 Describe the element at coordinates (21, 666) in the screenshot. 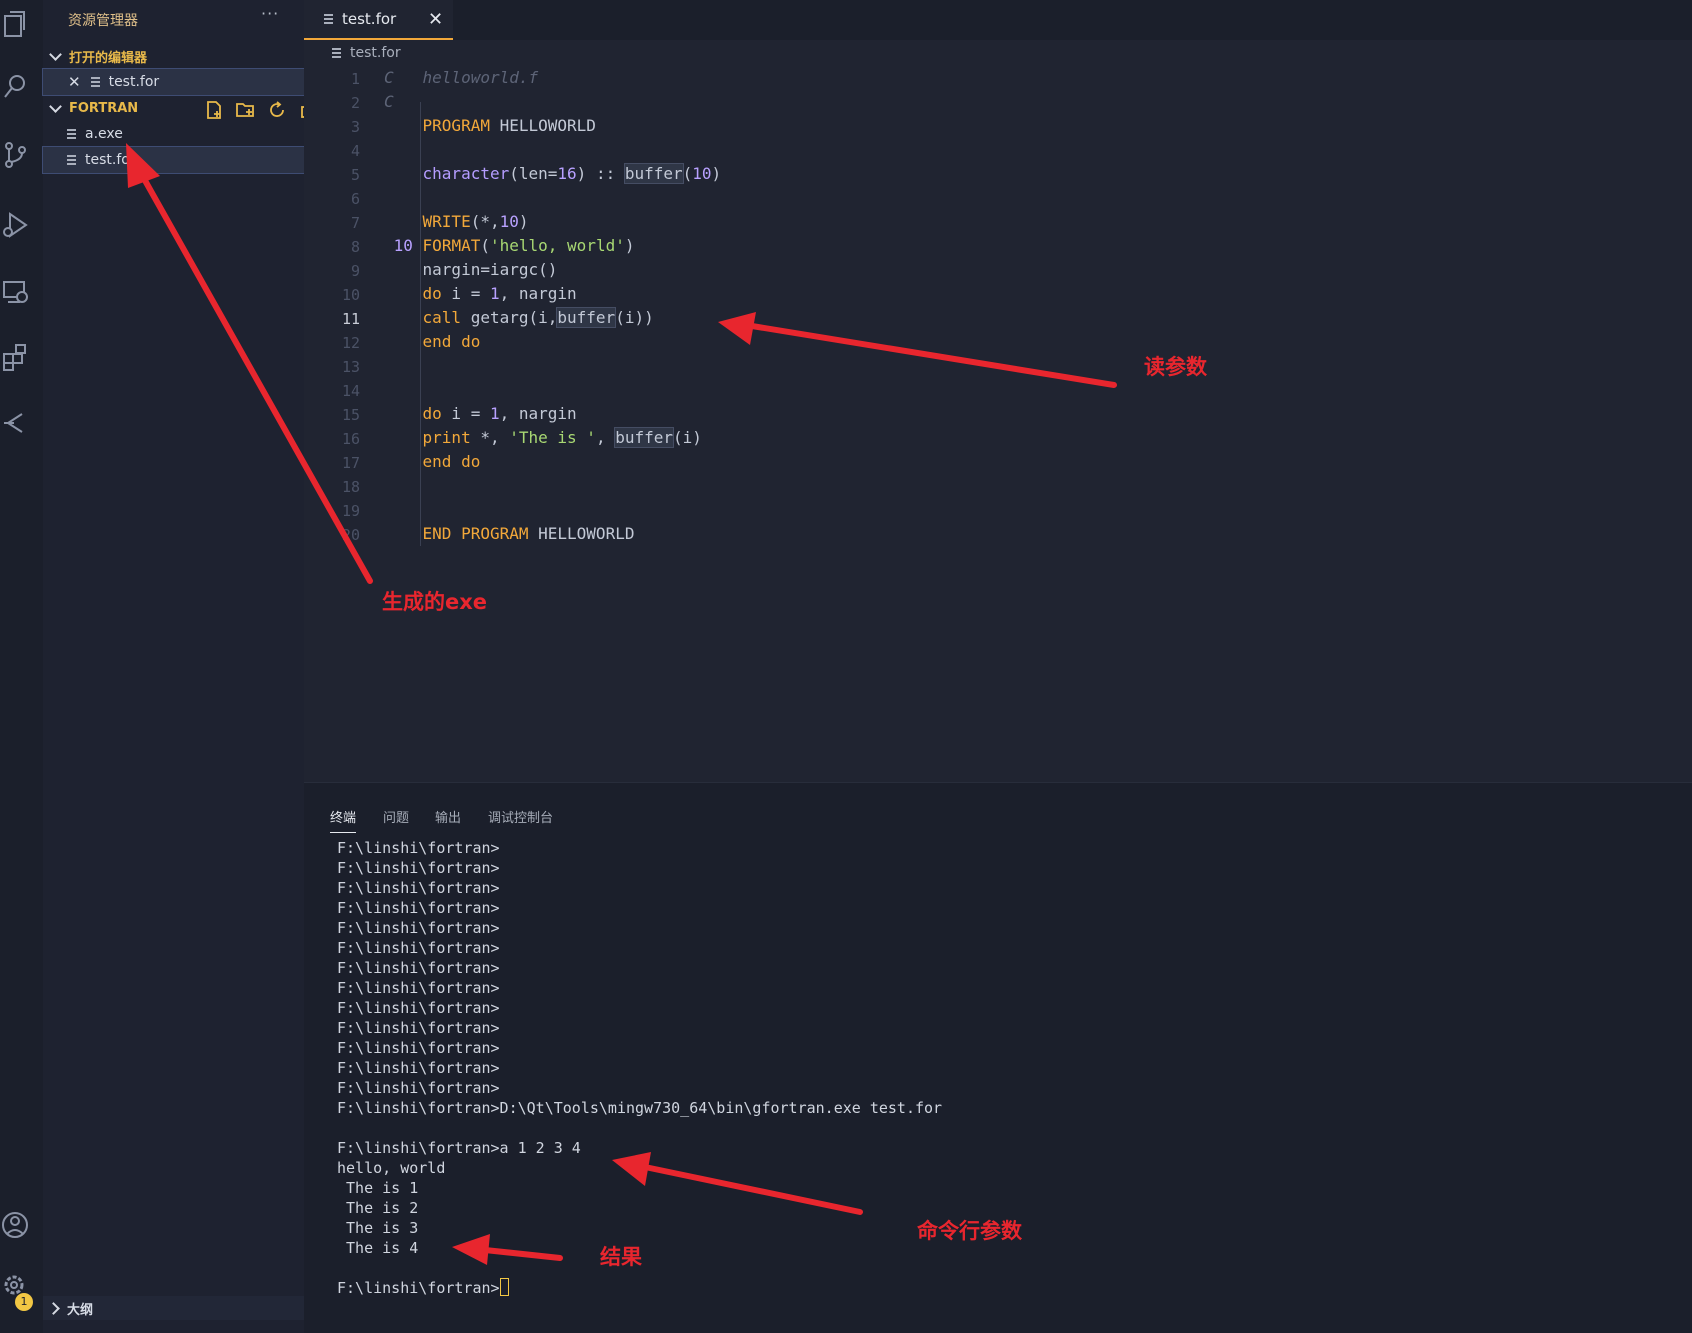

I see `activity-bar: 1` at that location.